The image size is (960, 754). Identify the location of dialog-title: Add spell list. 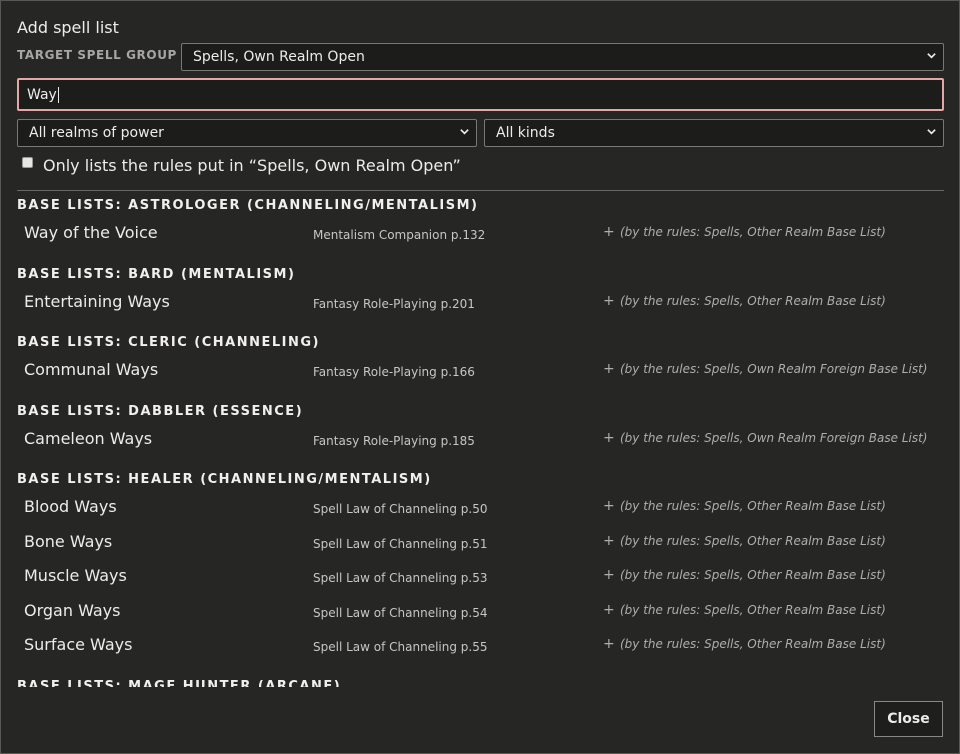
(68, 27).